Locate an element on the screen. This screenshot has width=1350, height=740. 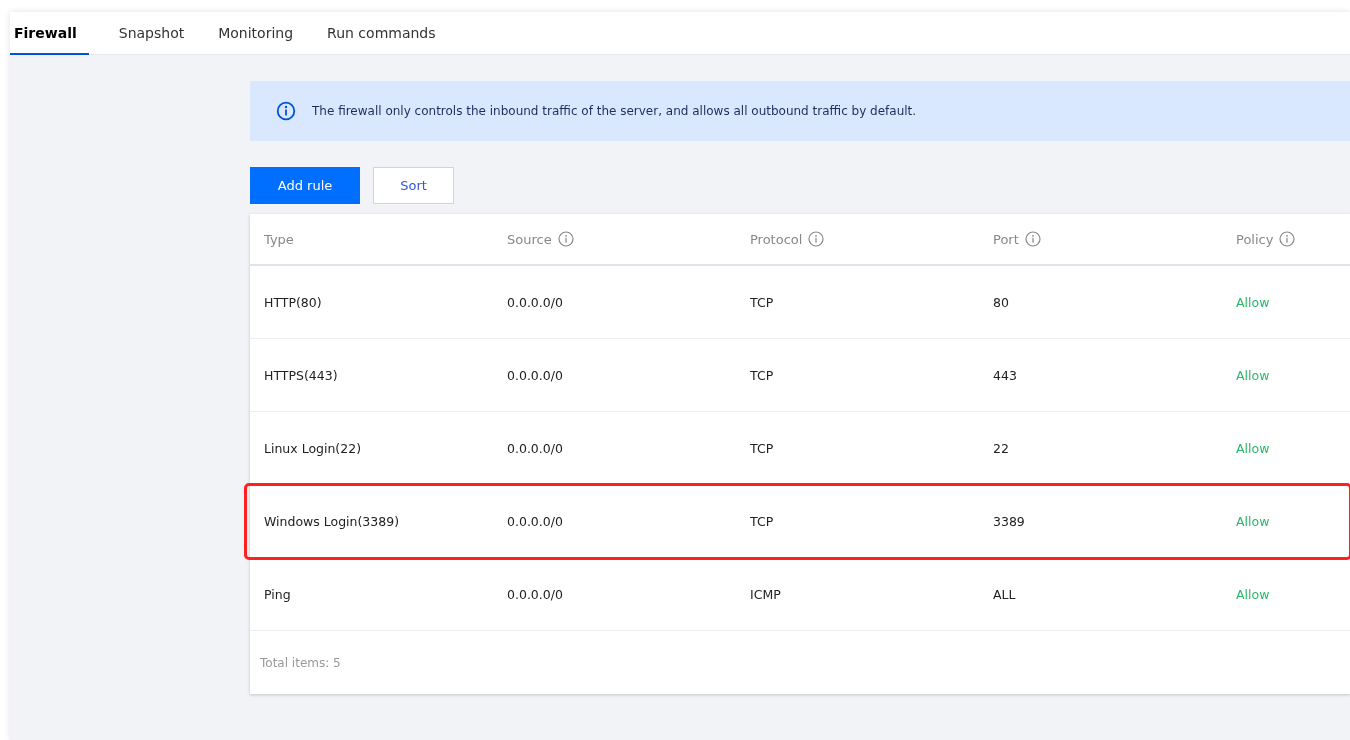
table-cell-text: HTTPS(443) is located at coordinates (301, 375).